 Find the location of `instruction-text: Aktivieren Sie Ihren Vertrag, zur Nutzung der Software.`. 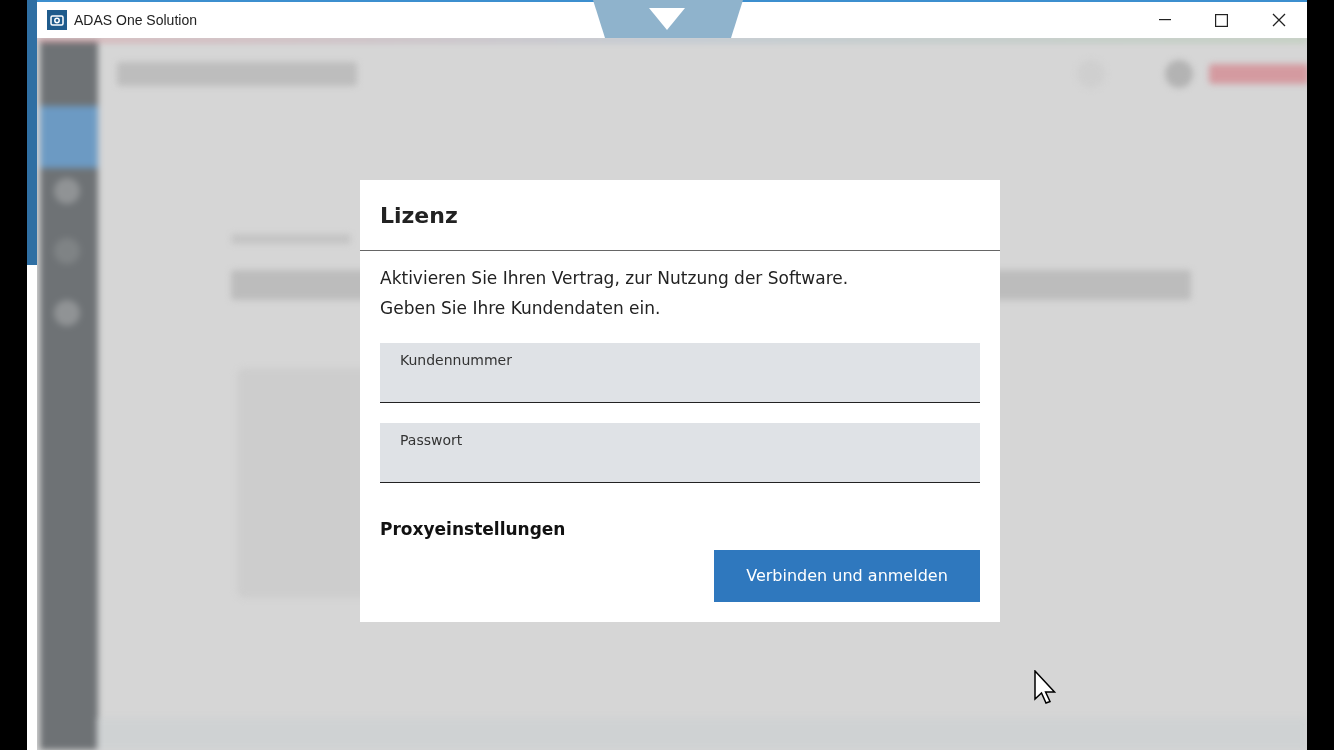

instruction-text: Aktivieren Sie Ihren Vertrag, zur Nutzung der Software. is located at coordinates (615, 278).